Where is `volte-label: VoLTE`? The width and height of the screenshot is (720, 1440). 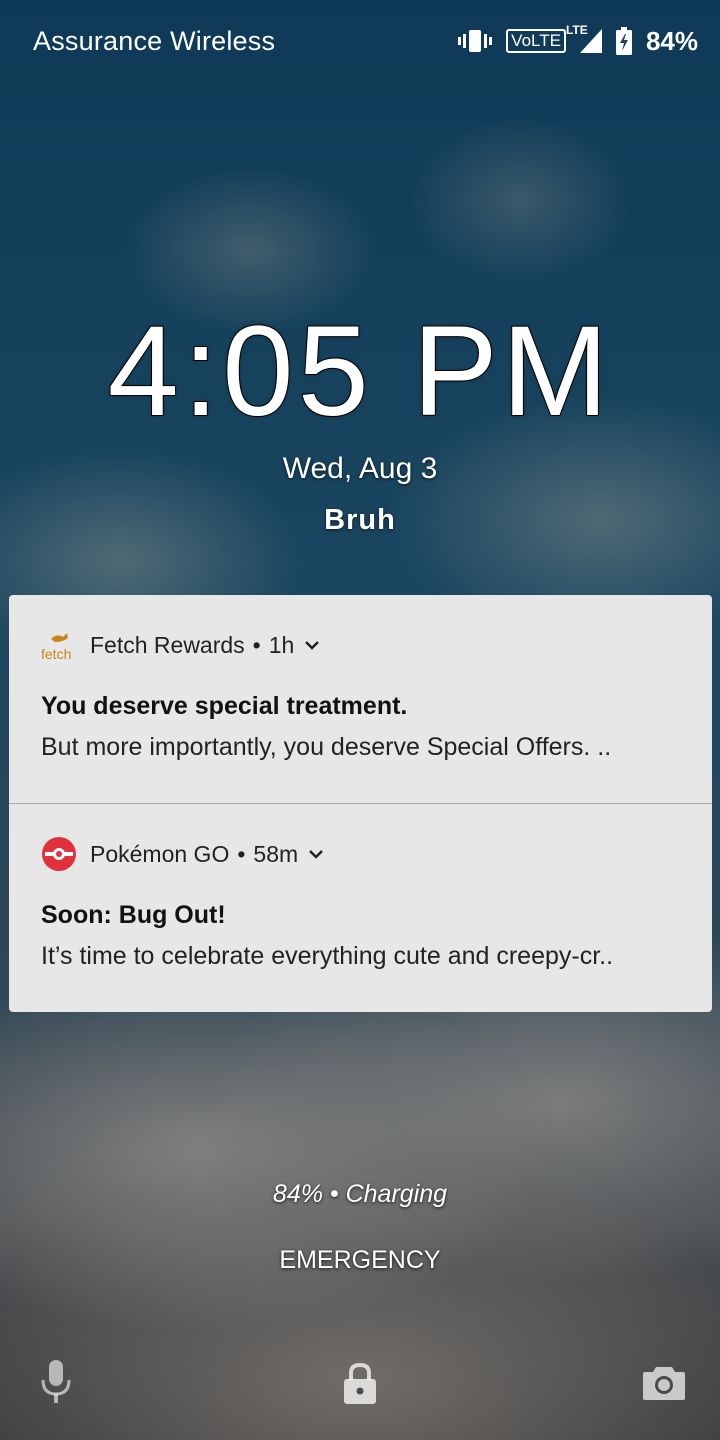
volte-label: VoLTE is located at coordinates (536, 41).